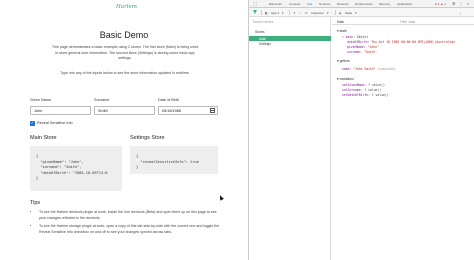  Describe the element at coordinates (355, 37) in the screenshot. I see `state-main-row: ▾ main: Object` at that location.